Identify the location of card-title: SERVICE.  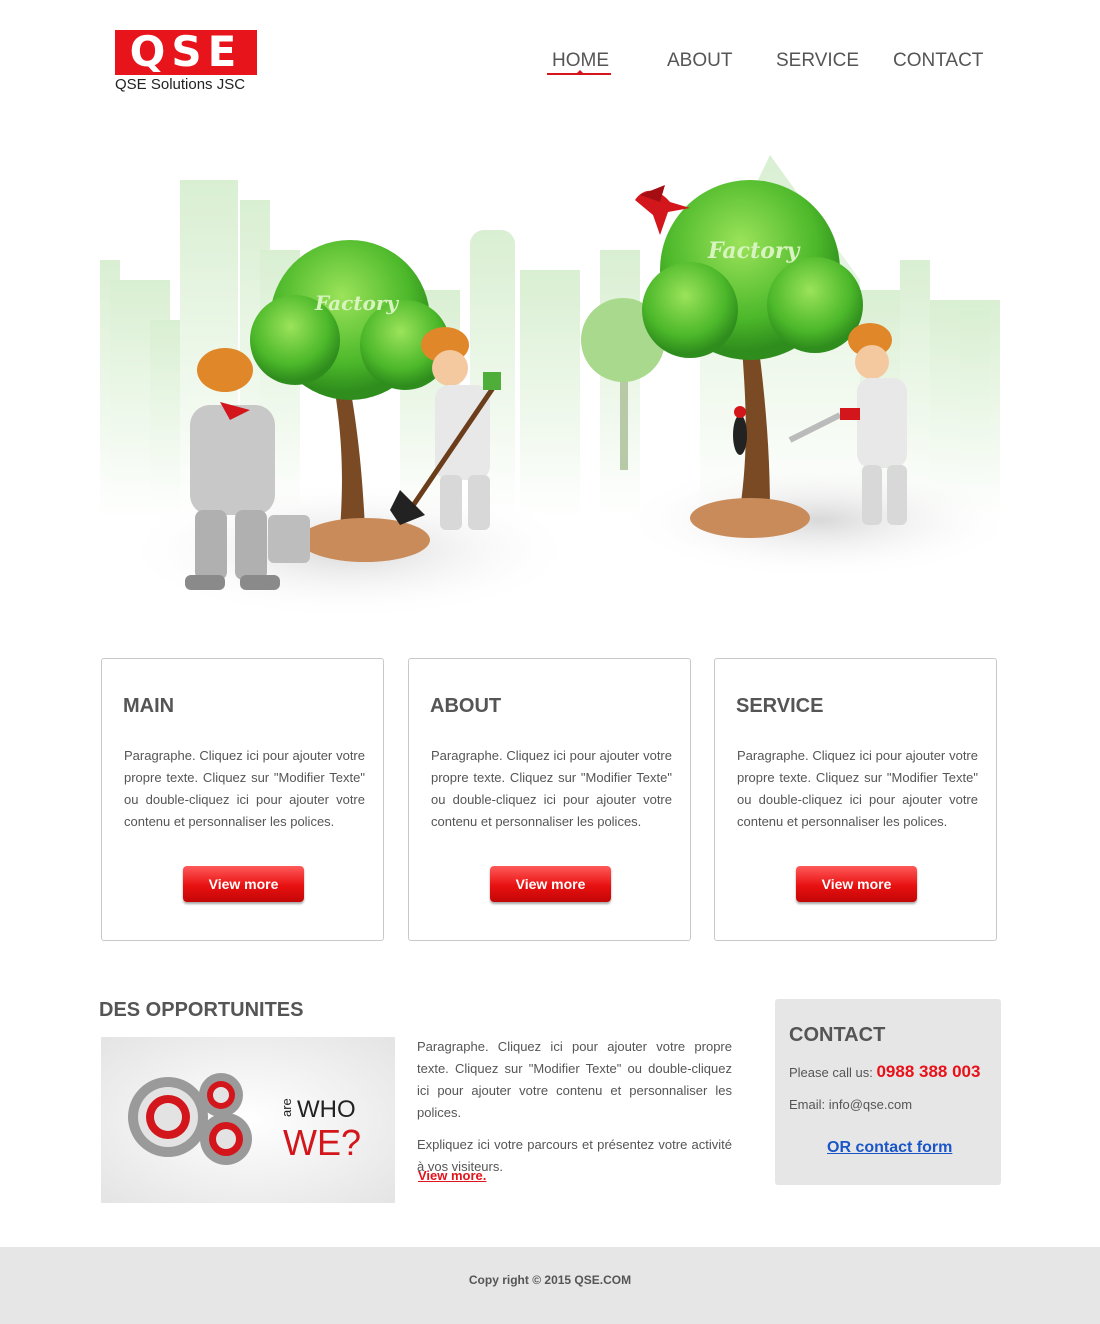
(780, 706).